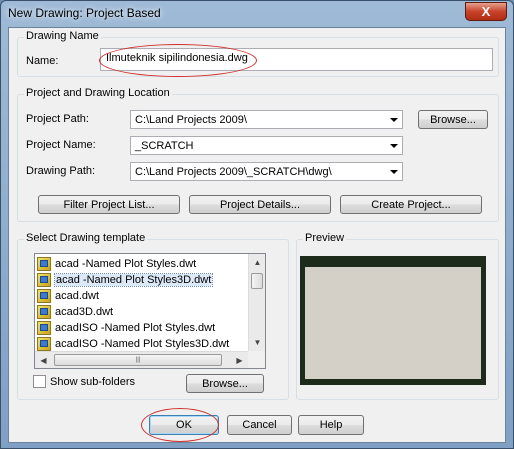 This screenshot has height=449, width=514. What do you see at coordinates (42, 61) in the screenshot?
I see `name-label: Name:` at bounding box center [42, 61].